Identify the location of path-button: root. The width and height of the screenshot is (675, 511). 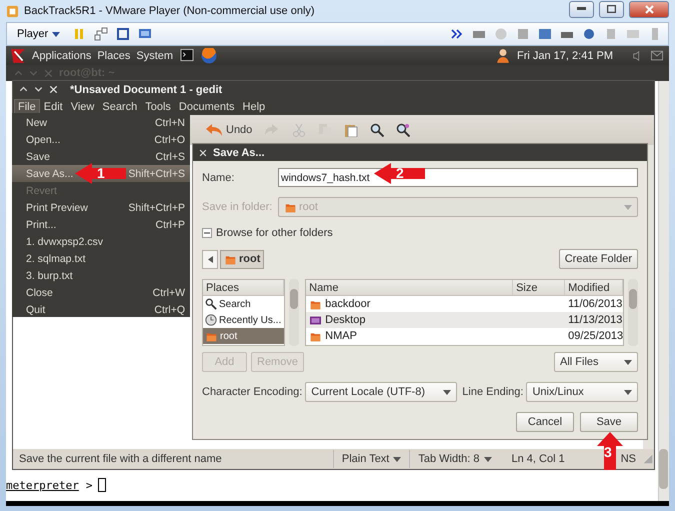
(242, 259).